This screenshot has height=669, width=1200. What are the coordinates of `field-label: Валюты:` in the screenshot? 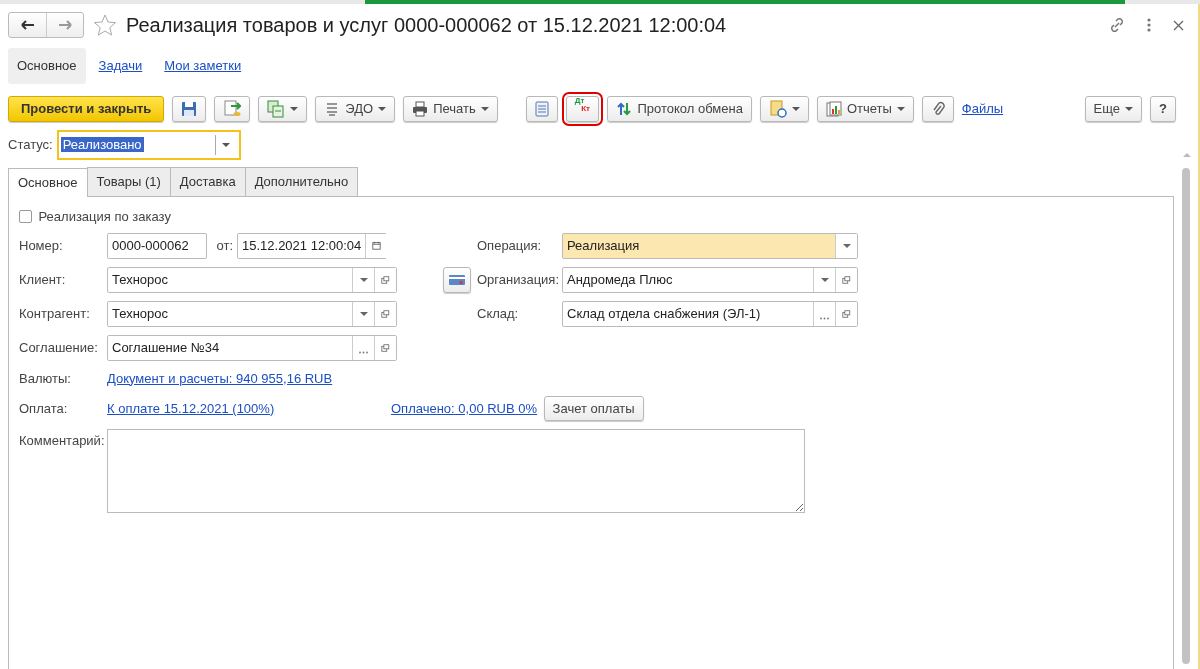 It's located at (45, 378).